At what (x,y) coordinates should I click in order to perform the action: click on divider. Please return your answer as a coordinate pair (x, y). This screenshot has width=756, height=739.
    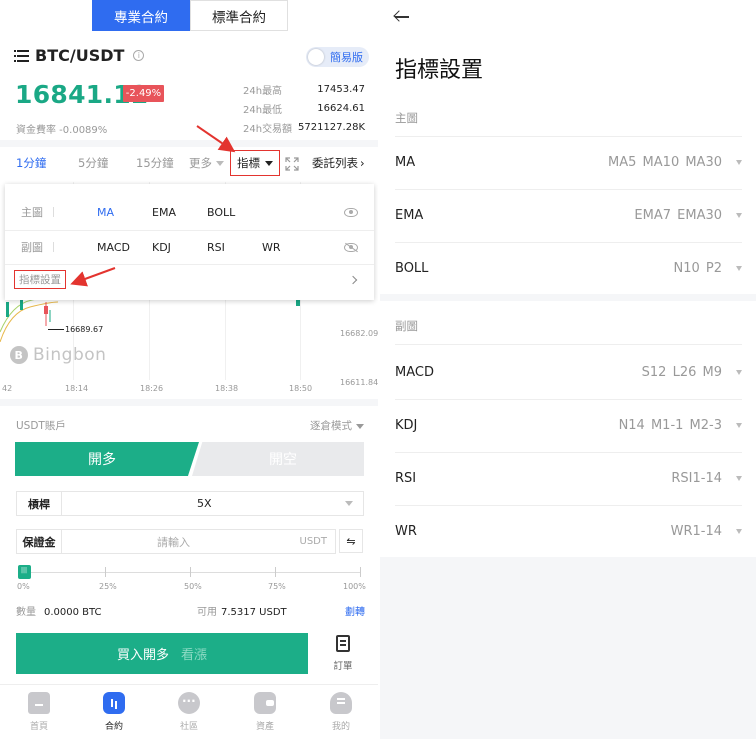
    Looking at the image, I should click on (568, 344).